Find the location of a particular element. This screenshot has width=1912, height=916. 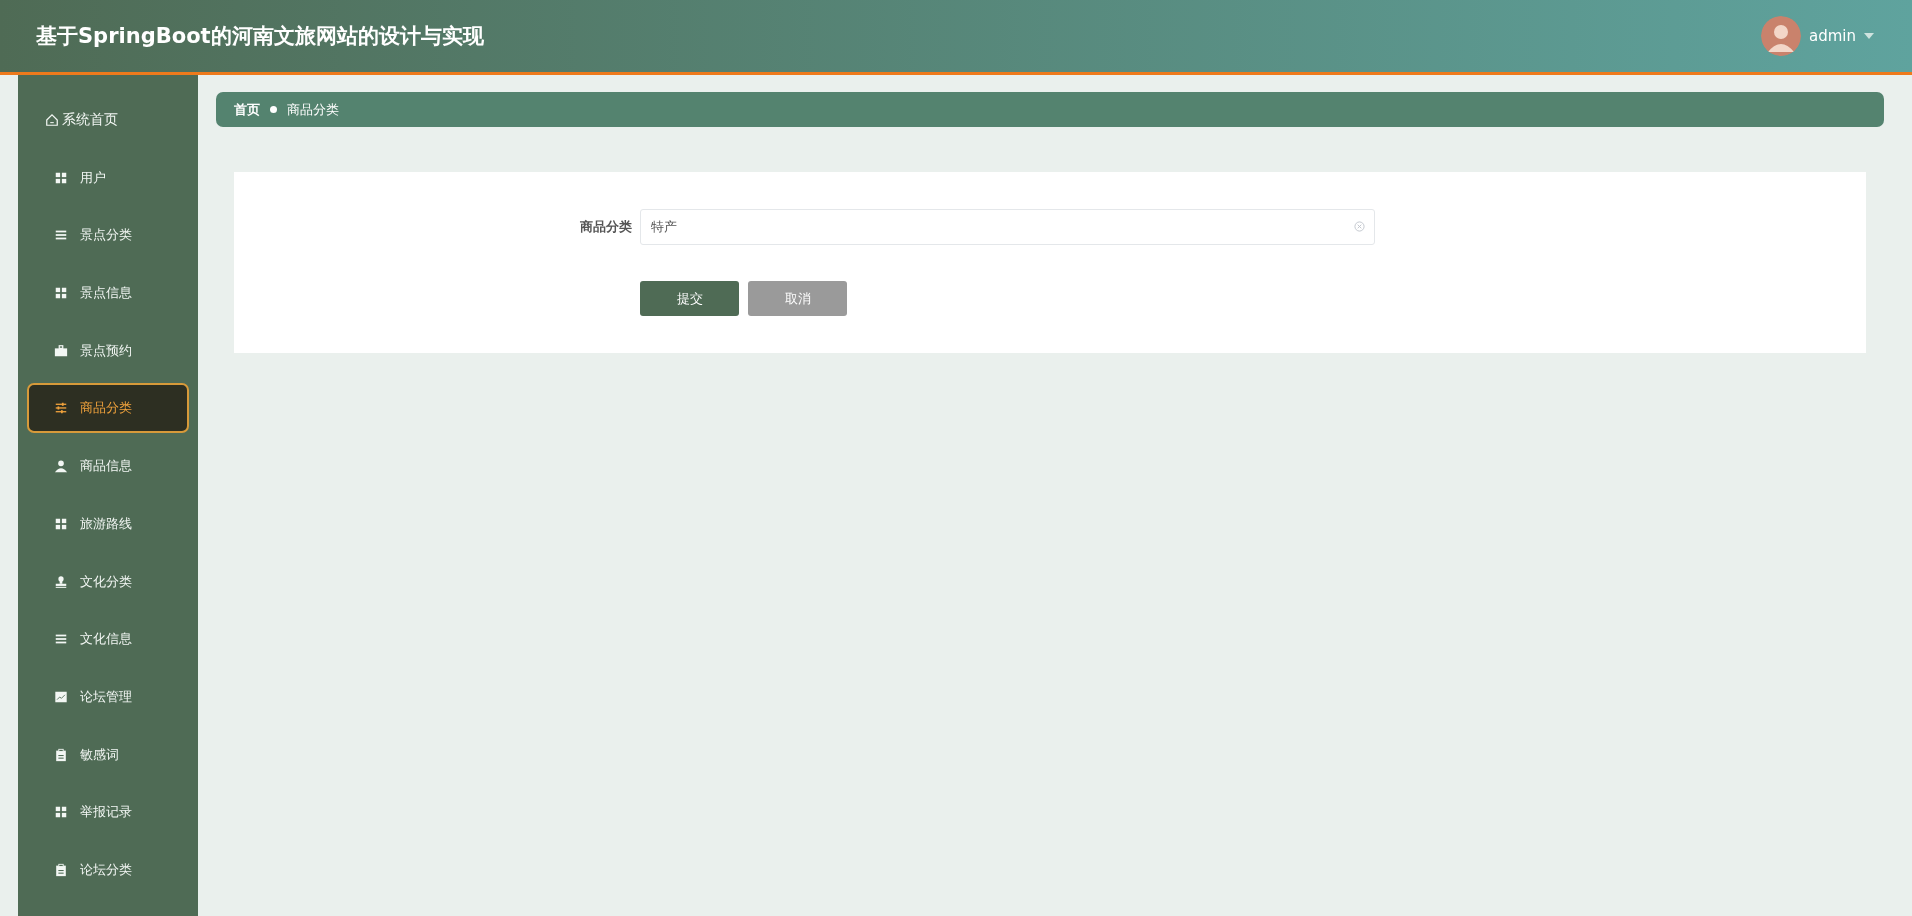

caret-icon is located at coordinates (1869, 36).